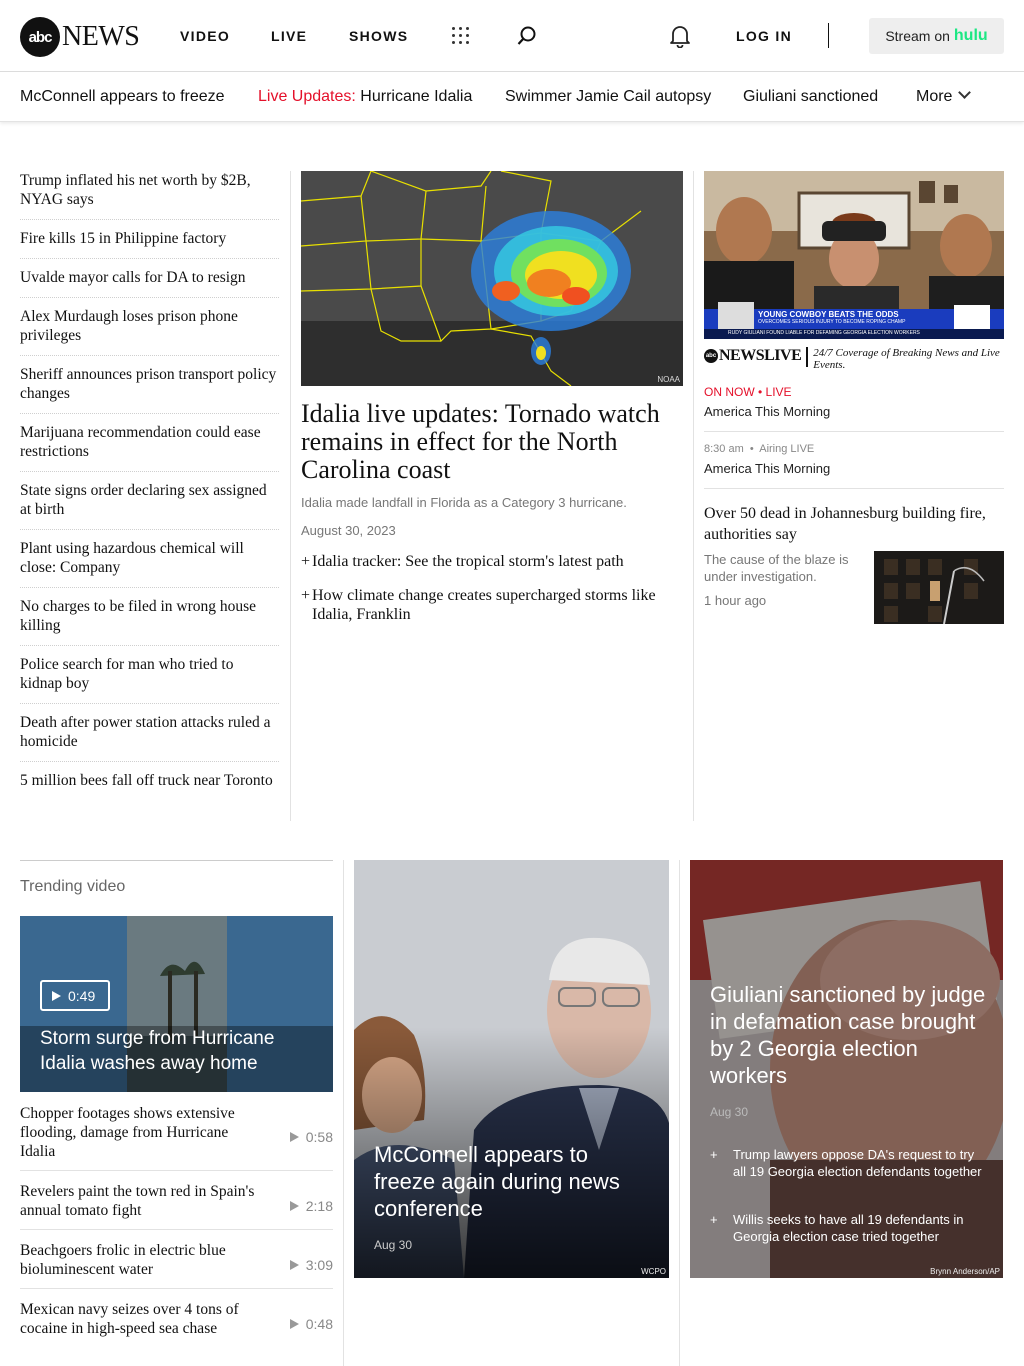  What do you see at coordinates (828, 314) in the screenshot?
I see `lower-third-title: YOUNG COWBOY BEATS THE ODDS` at bounding box center [828, 314].